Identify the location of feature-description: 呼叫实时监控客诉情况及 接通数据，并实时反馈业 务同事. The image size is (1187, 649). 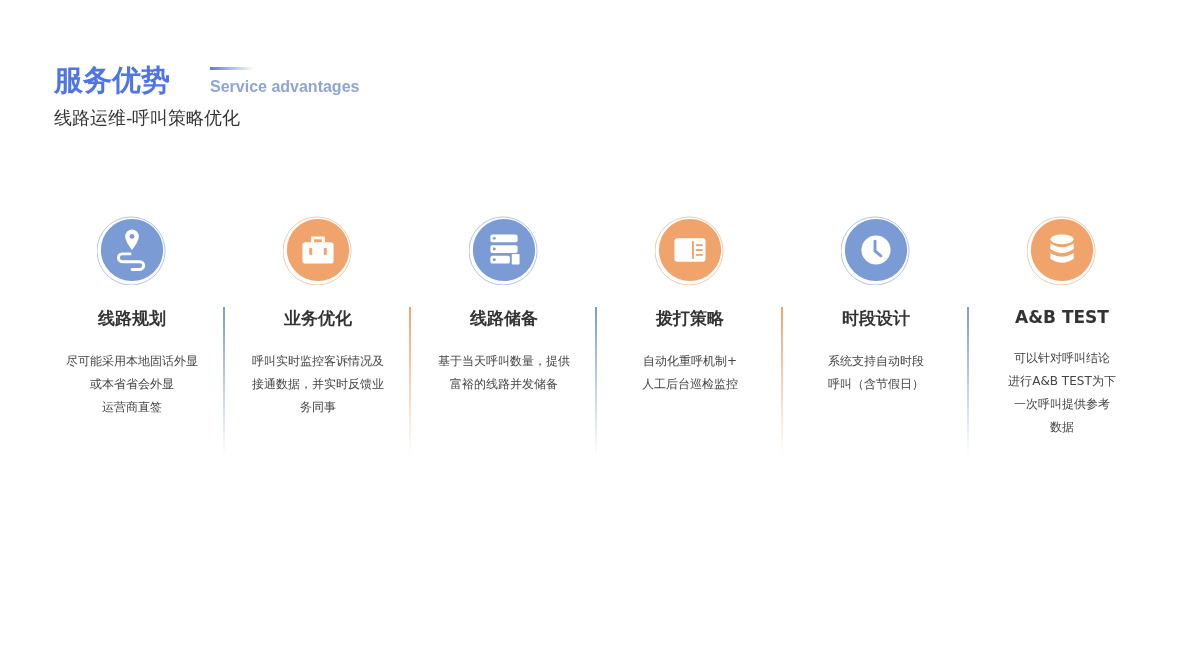
(318, 384).